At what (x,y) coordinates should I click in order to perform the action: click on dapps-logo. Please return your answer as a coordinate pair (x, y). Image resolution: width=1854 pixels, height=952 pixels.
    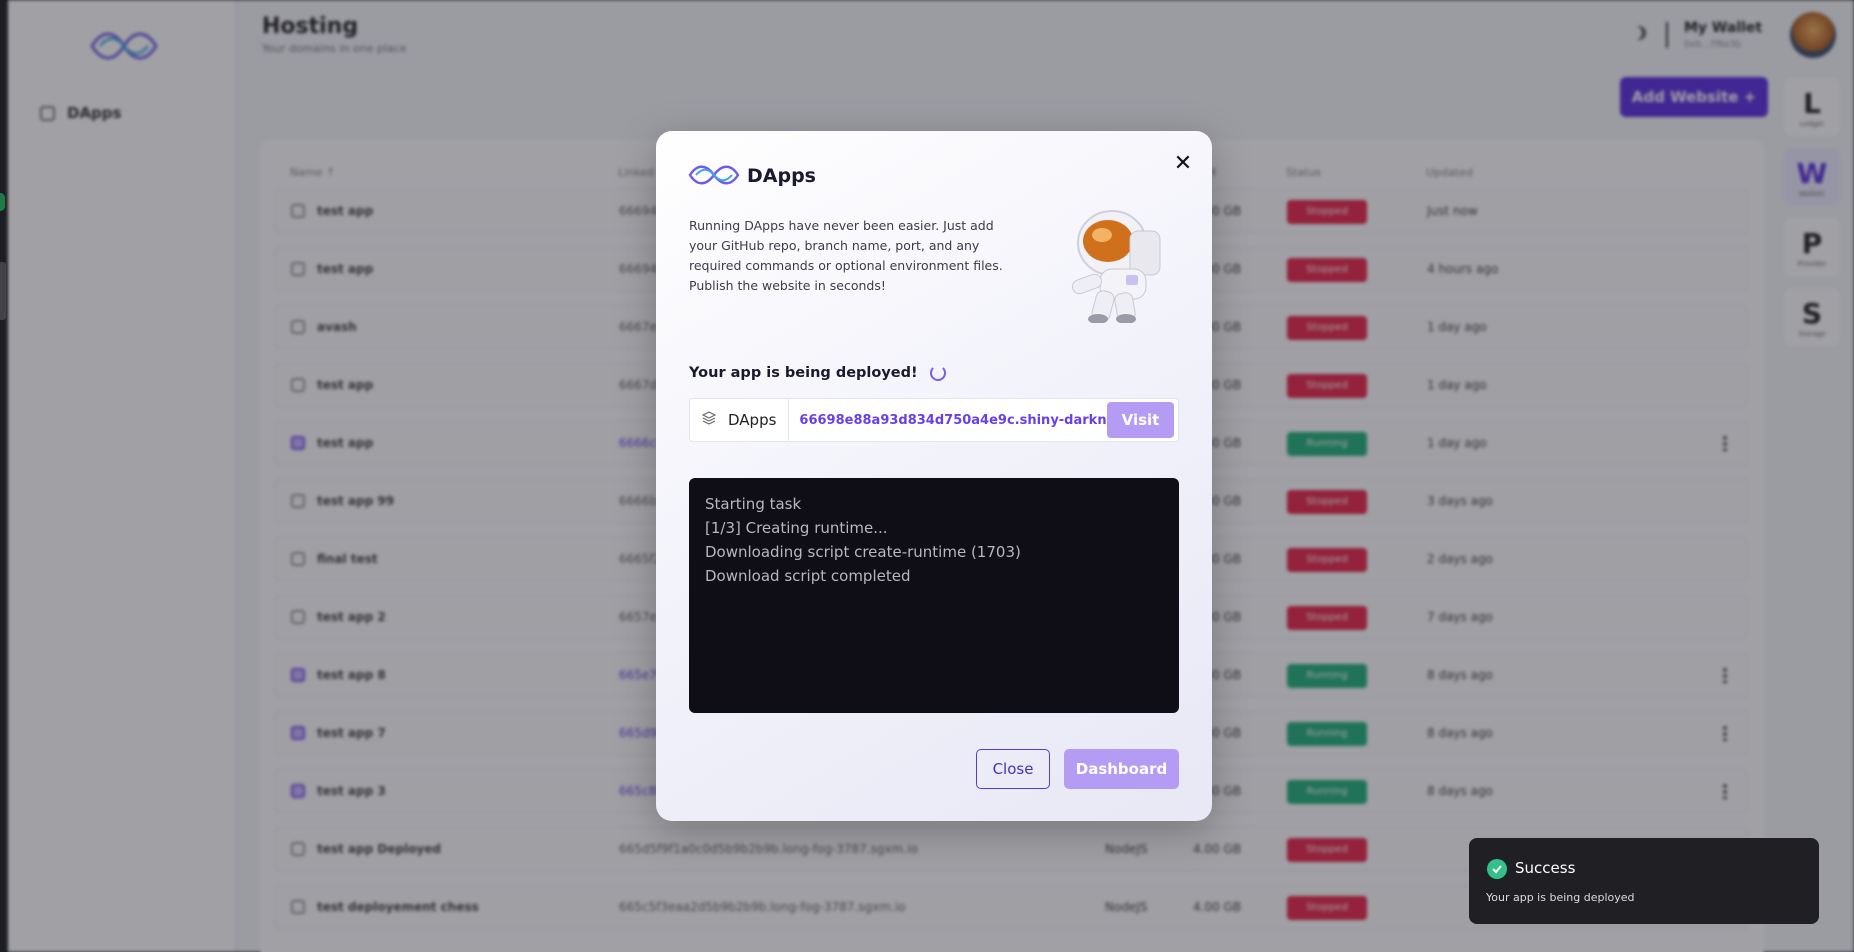
    Looking at the image, I should click on (714, 177).